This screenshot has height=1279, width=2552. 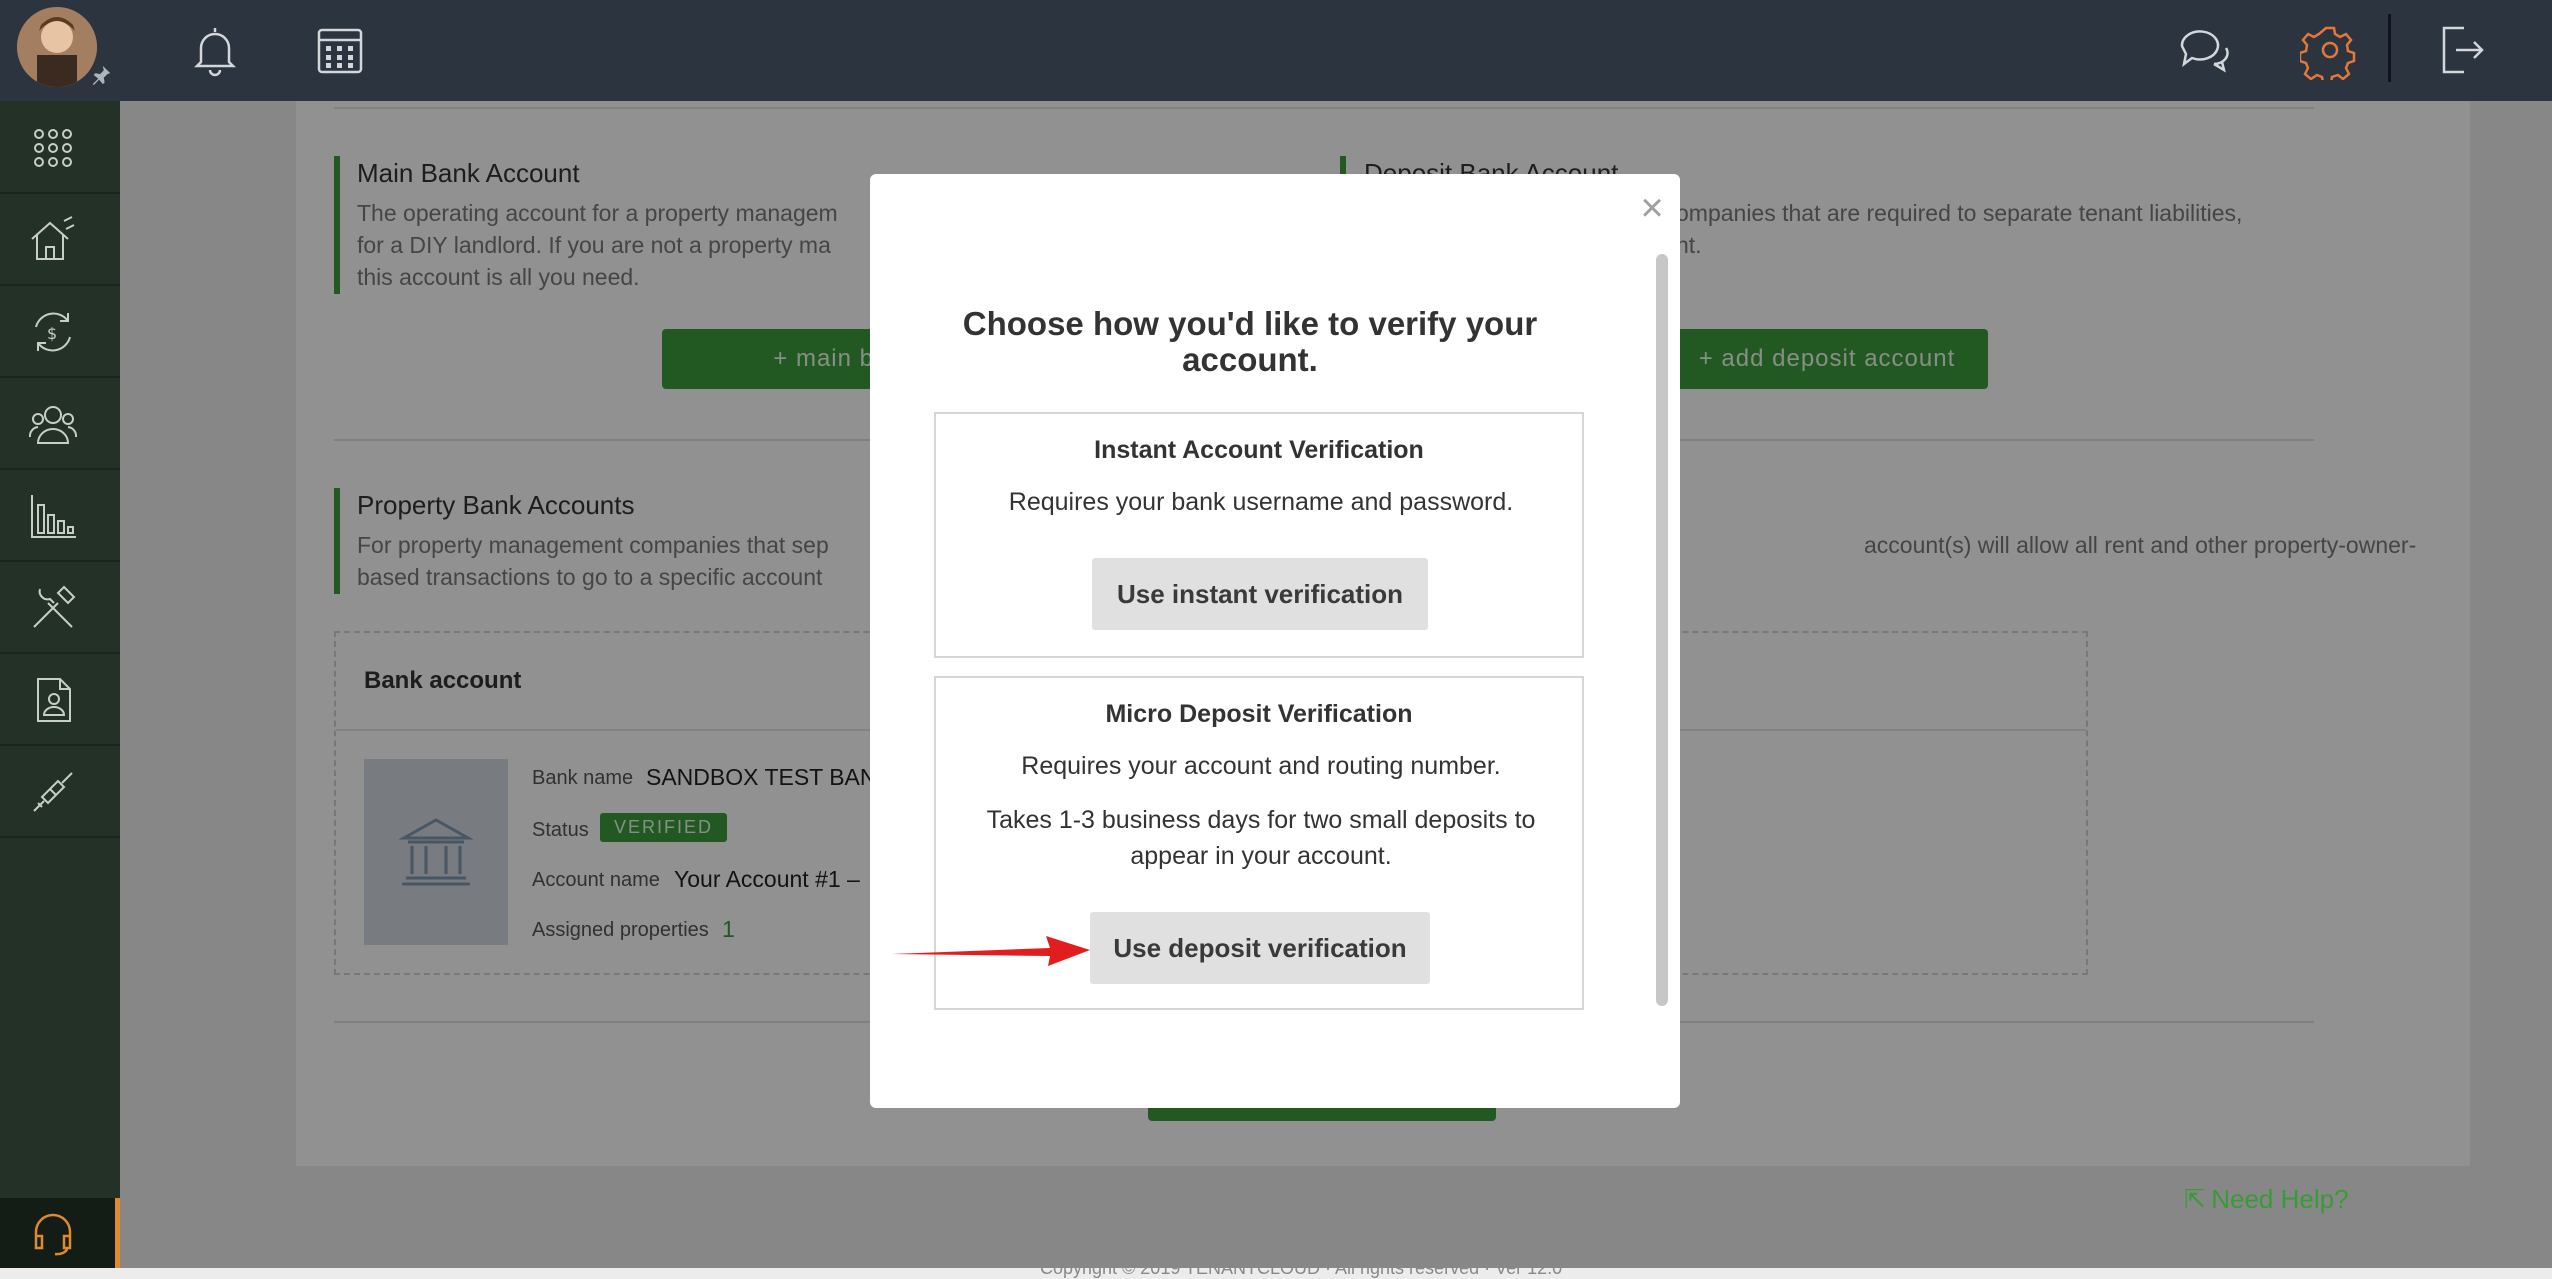 I want to click on top-bar, so click(x=1276, y=50).